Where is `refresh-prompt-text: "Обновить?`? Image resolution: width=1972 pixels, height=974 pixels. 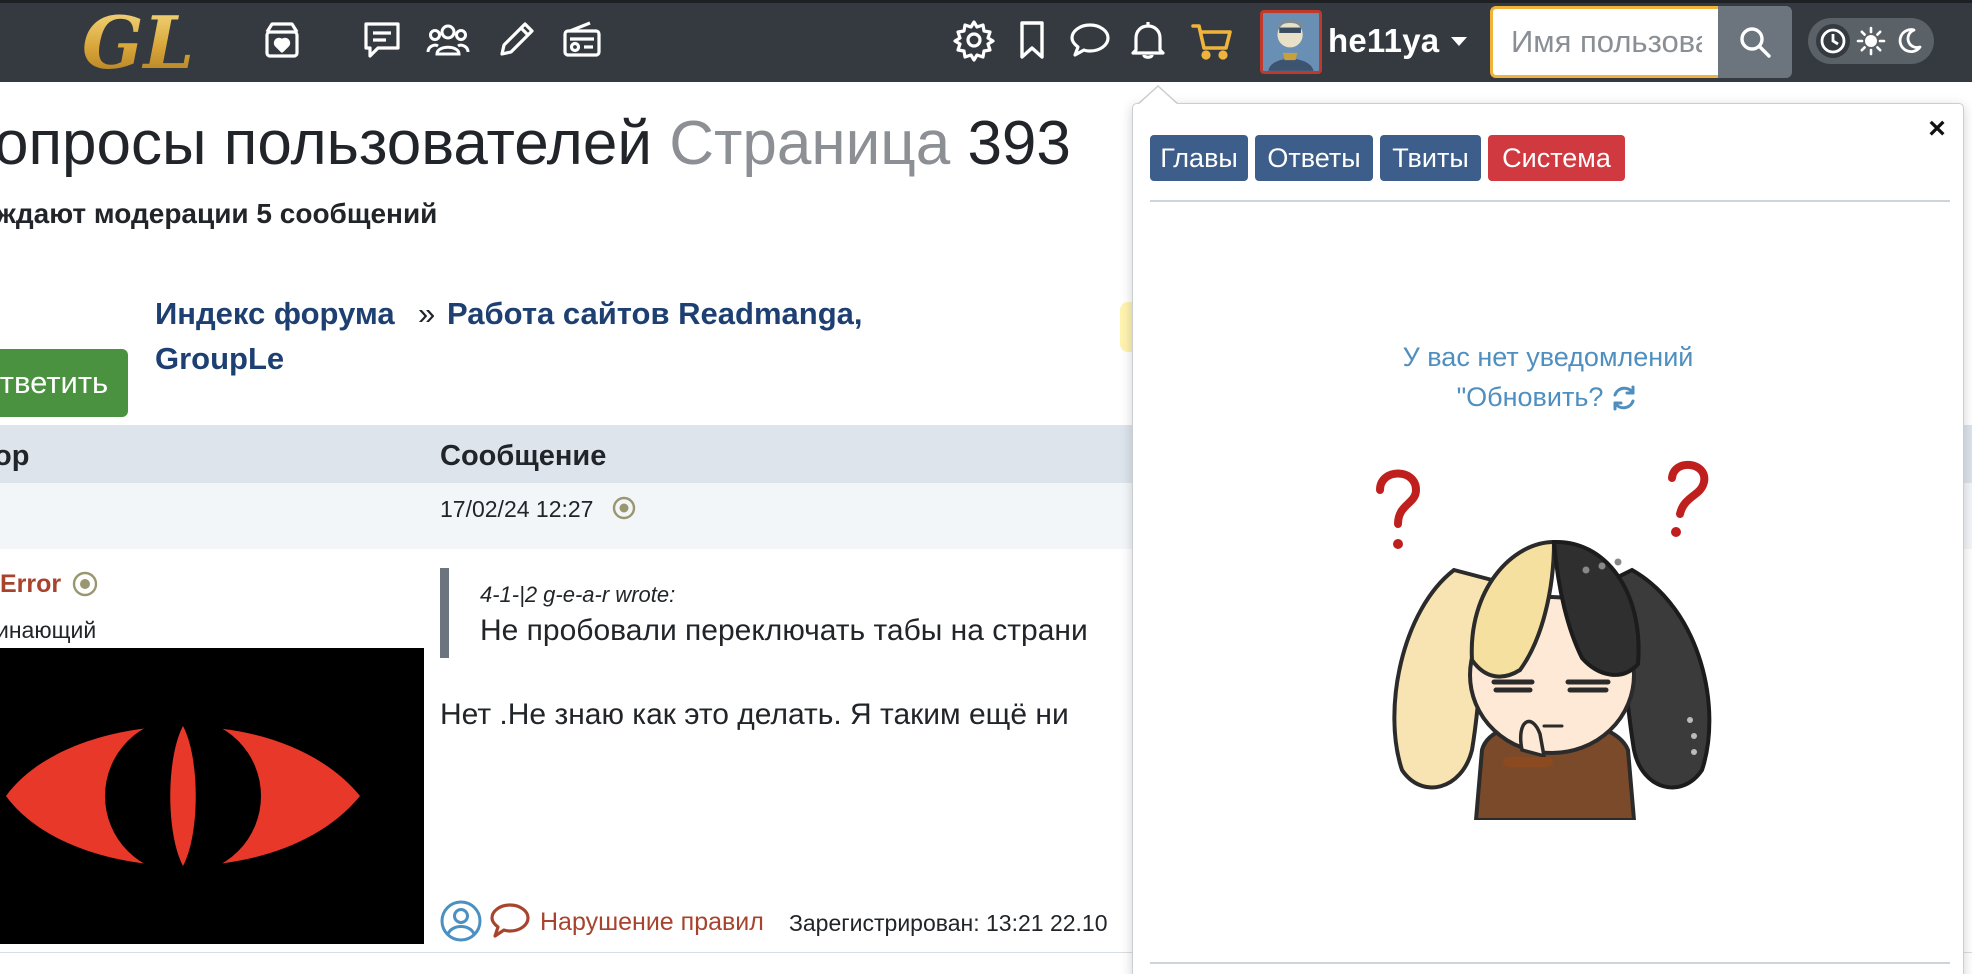 refresh-prompt-text: "Обновить? is located at coordinates (1530, 397).